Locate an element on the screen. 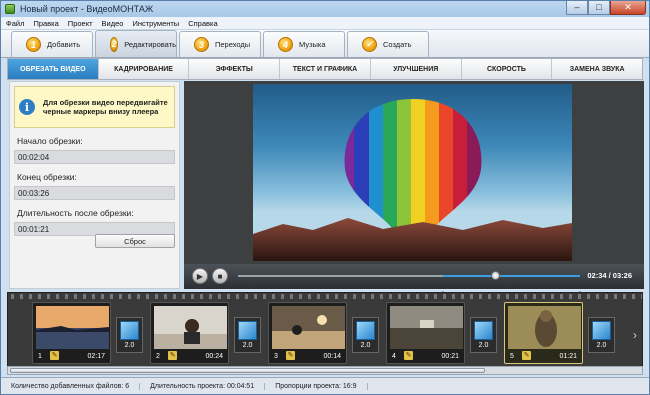  timeline-clip: 2 ✎ 00:24 is located at coordinates (189, 333).